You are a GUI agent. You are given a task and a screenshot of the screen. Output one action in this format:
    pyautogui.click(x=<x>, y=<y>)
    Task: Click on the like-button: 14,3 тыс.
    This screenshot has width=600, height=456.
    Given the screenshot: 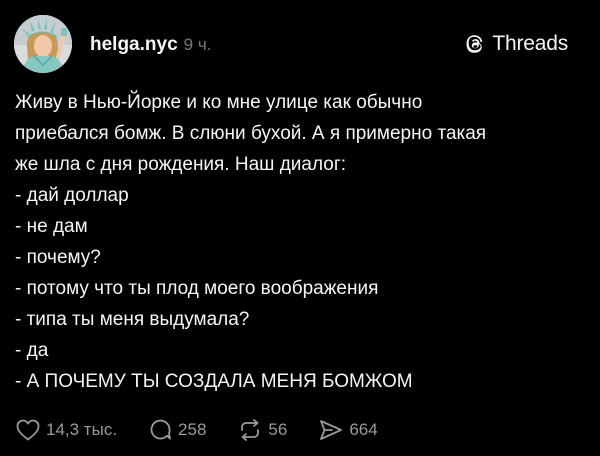 What is the action you would take?
    pyautogui.click(x=66, y=430)
    